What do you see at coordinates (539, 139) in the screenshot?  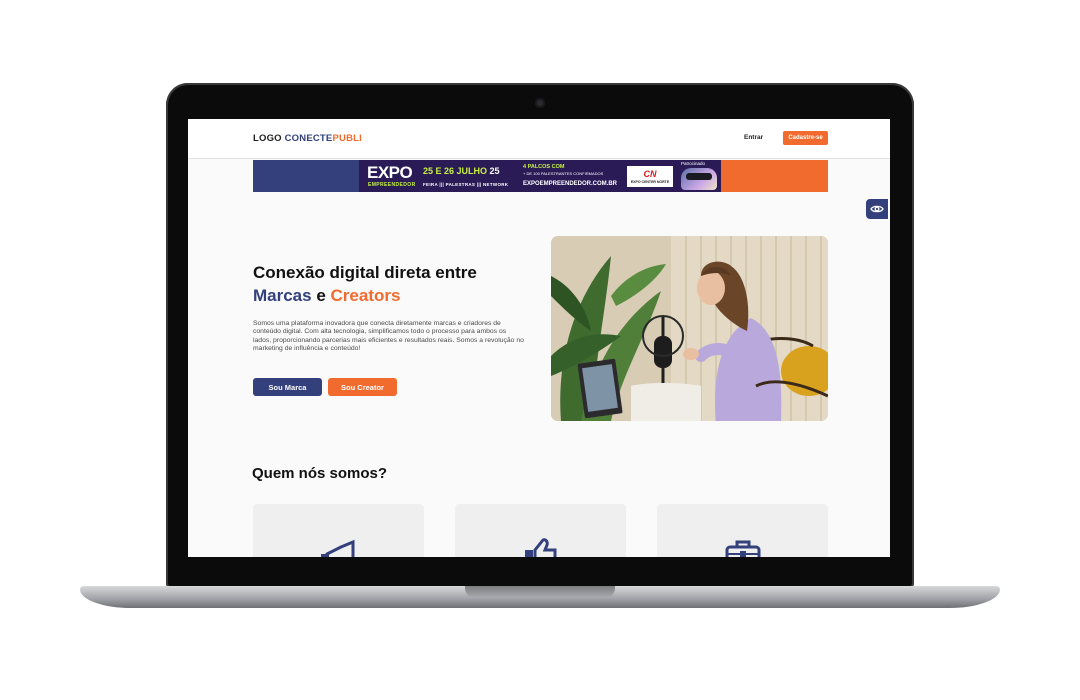 I see `top-navbar: LOGO CONECTEPUBLI Entrar Cadastre-se` at bounding box center [539, 139].